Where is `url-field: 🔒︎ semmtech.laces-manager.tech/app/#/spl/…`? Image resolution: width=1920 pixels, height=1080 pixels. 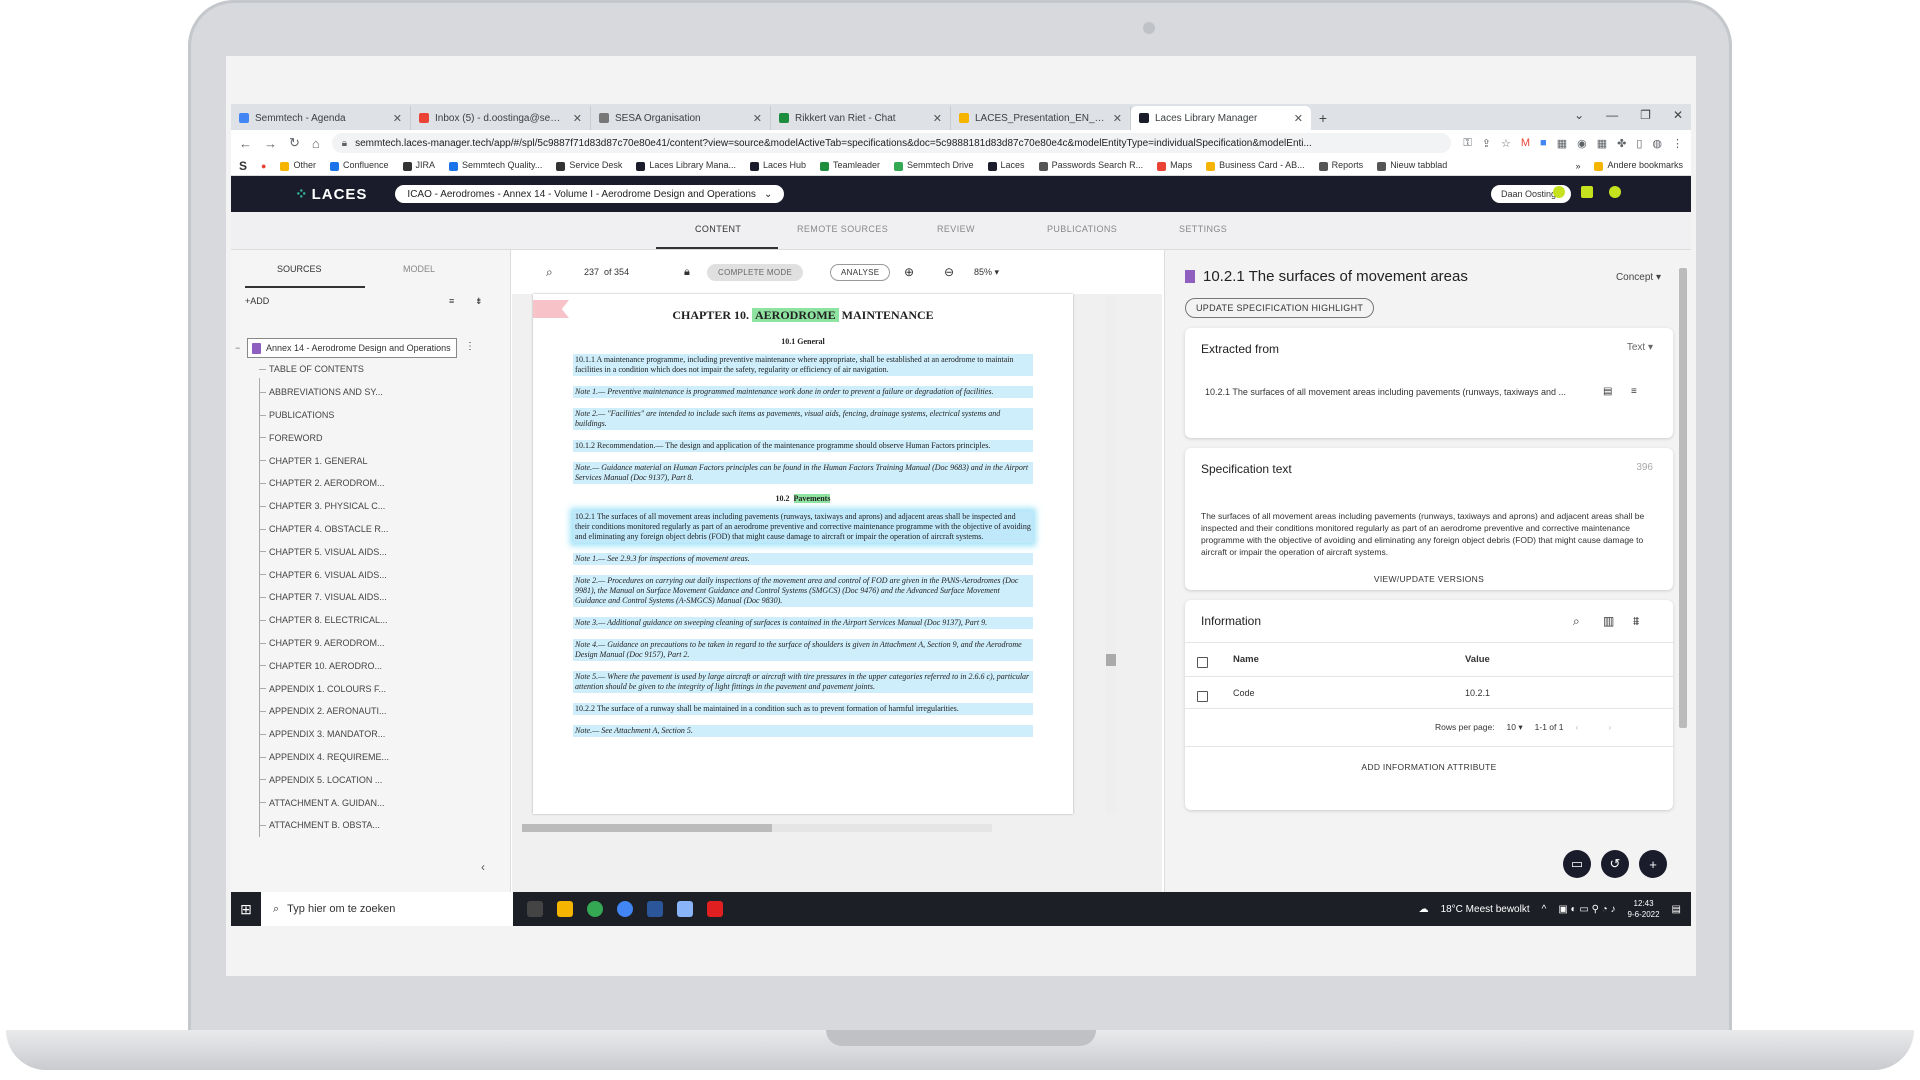 url-field: 🔒︎ semmtech.laces-manager.tech/app/#/spl/… is located at coordinates (891, 143).